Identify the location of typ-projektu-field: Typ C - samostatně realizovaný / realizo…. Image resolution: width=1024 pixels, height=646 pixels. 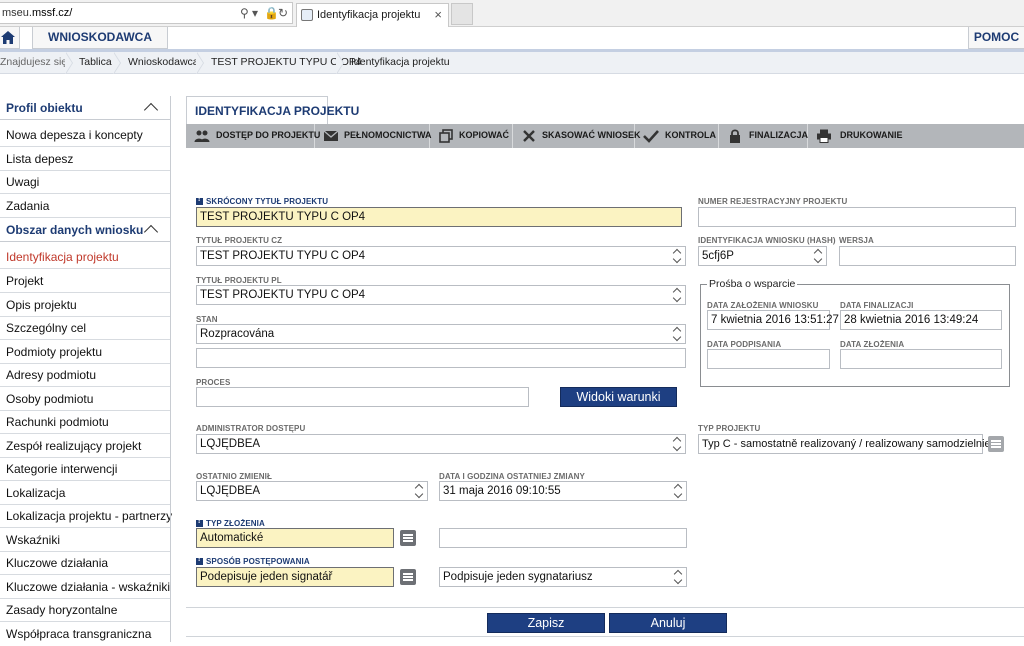
(844, 444).